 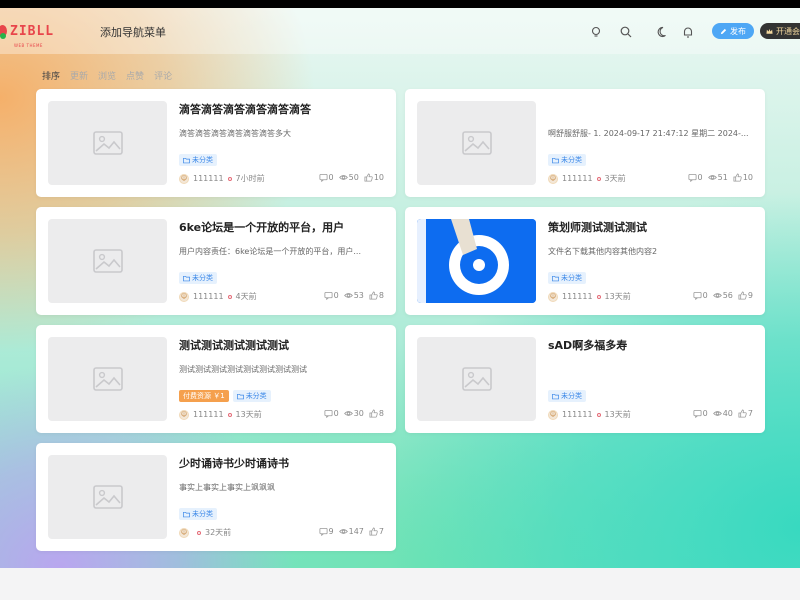 What do you see at coordinates (107, 75) in the screenshot?
I see `sort-option-views: 浏览` at bounding box center [107, 75].